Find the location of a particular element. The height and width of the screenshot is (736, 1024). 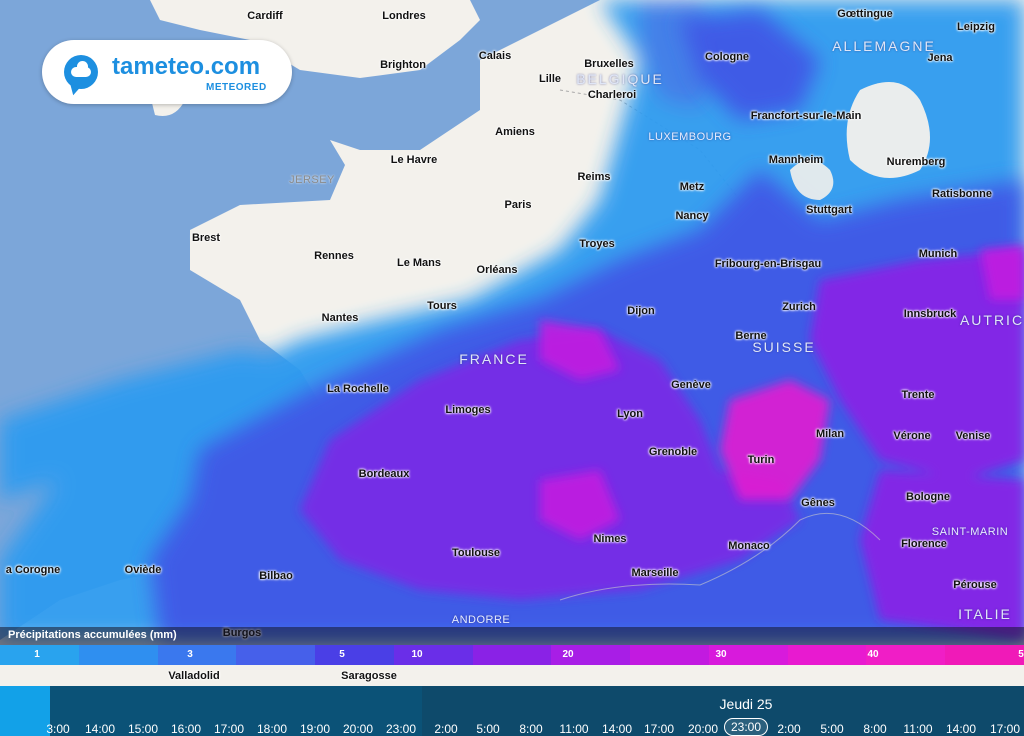

city-label: La Rochelle is located at coordinates (358, 389).